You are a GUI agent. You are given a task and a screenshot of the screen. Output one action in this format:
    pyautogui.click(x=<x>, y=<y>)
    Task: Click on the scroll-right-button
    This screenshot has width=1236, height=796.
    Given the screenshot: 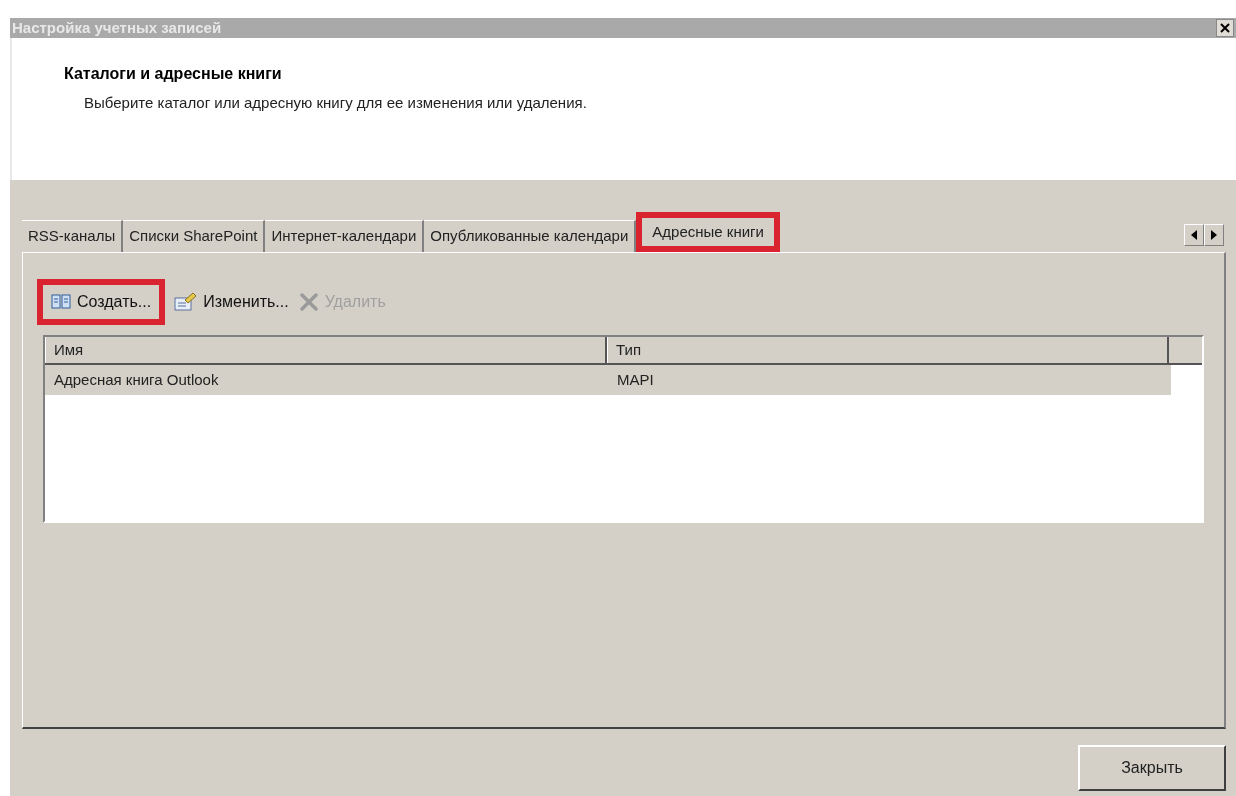 What is the action you would take?
    pyautogui.click(x=1214, y=235)
    